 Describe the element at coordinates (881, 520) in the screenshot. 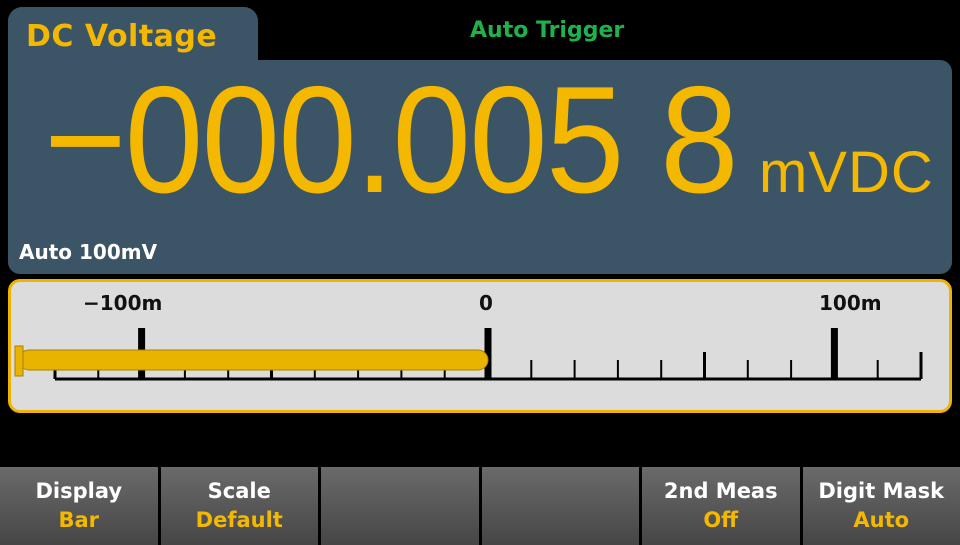

I see `softkey-value: Auto` at that location.